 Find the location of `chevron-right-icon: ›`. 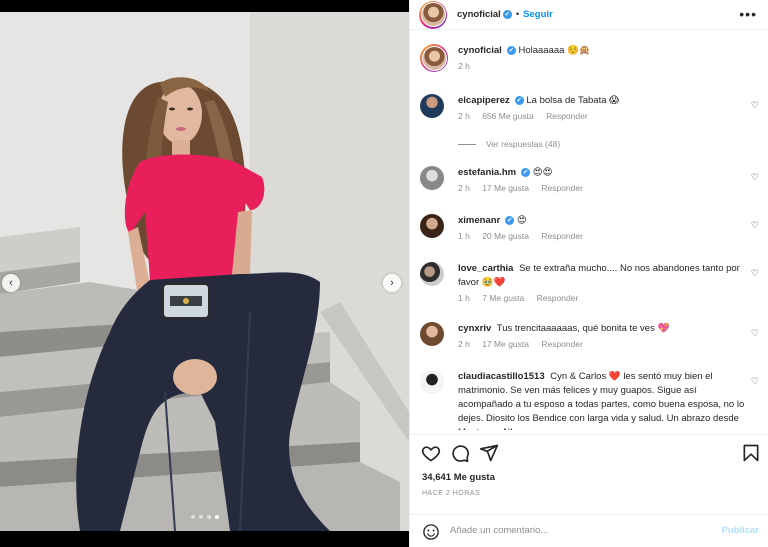

chevron-right-icon: › is located at coordinates (392, 283).